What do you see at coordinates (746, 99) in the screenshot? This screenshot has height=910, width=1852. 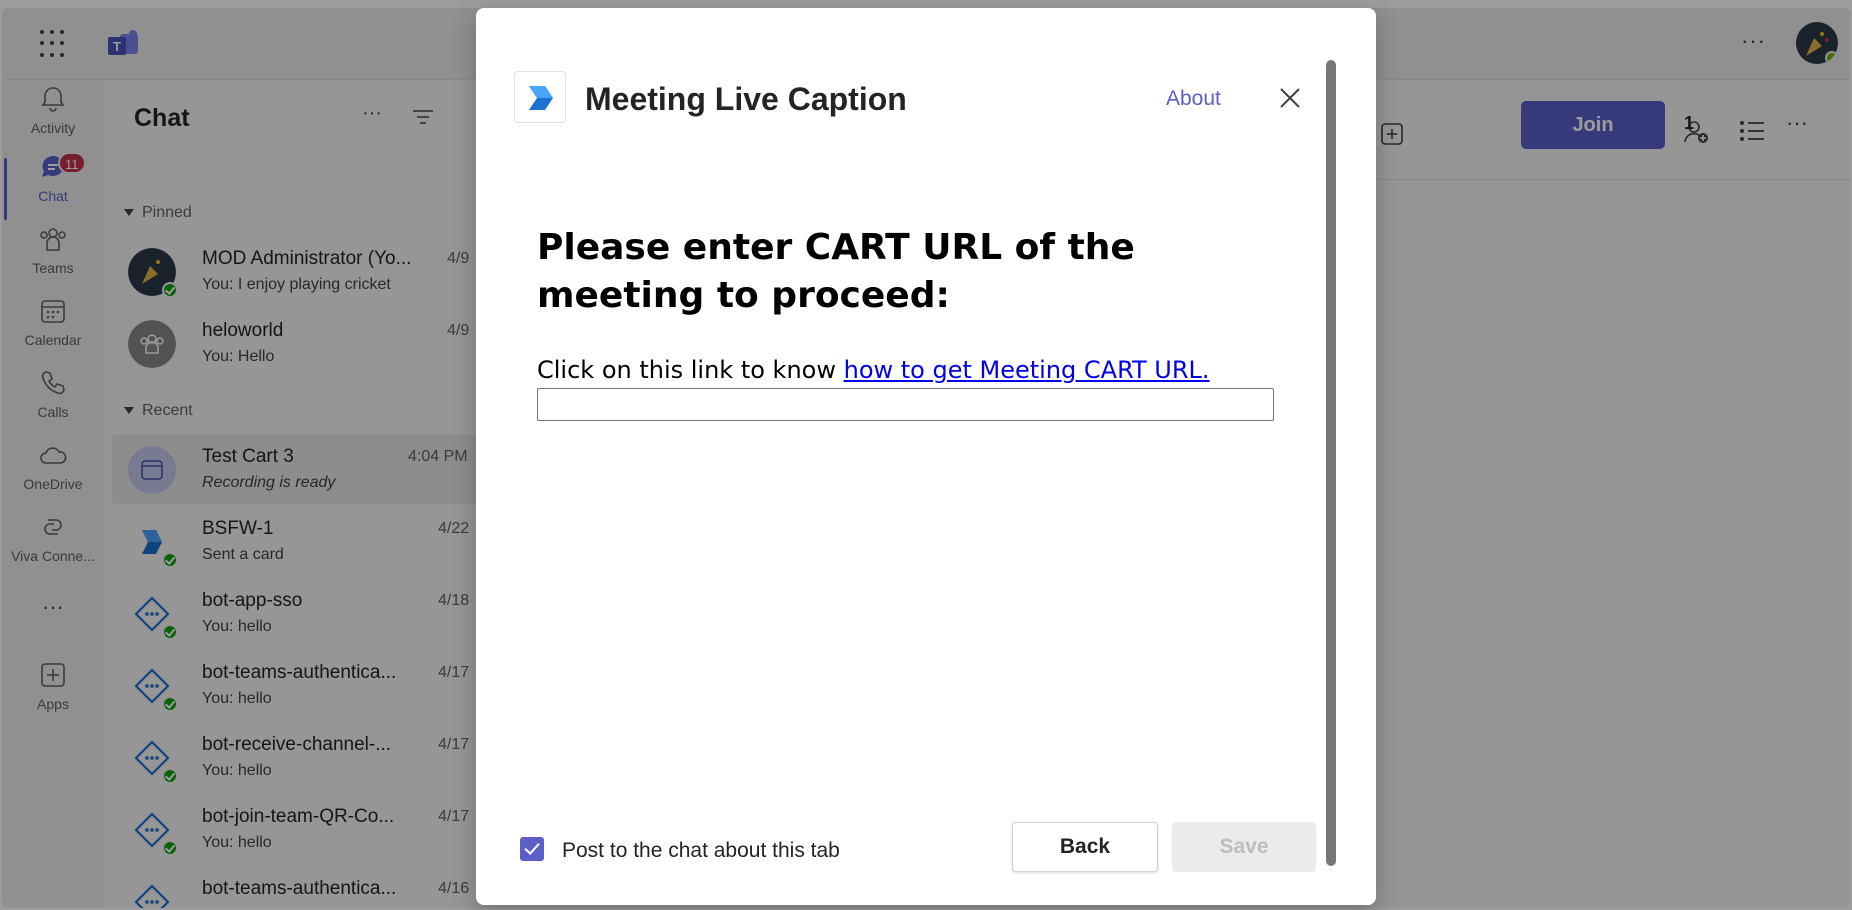 I see `dialog-title: Meeting Live Caption` at bounding box center [746, 99].